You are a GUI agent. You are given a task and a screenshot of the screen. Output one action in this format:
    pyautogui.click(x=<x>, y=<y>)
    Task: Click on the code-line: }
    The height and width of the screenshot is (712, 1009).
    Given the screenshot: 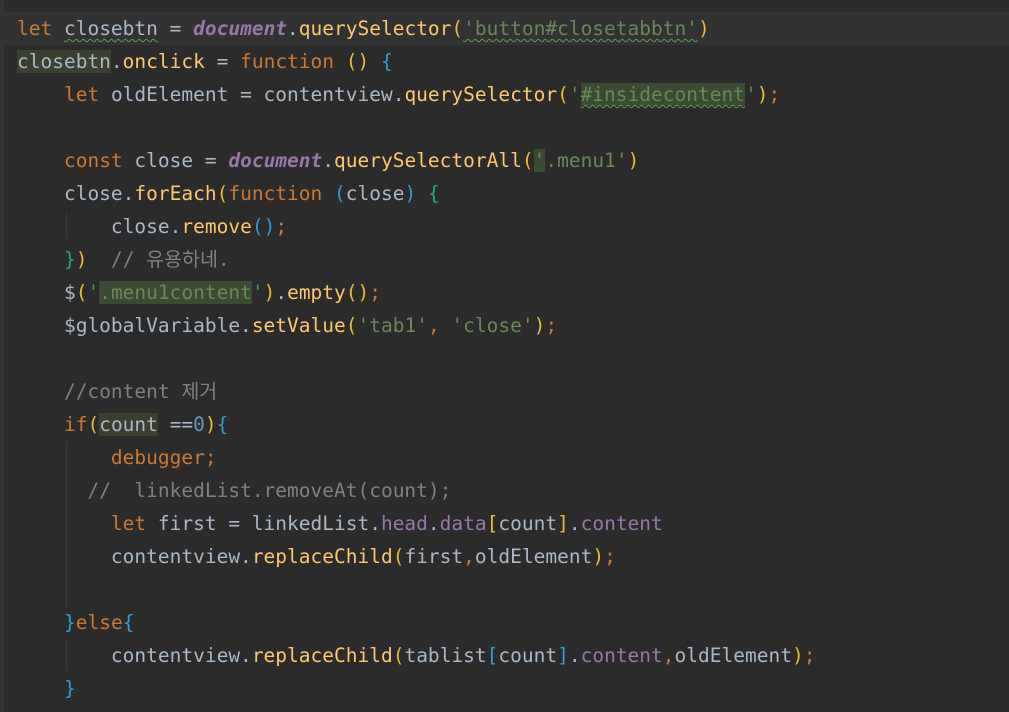 What is the action you would take?
    pyautogui.click(x=504, y=688)
    